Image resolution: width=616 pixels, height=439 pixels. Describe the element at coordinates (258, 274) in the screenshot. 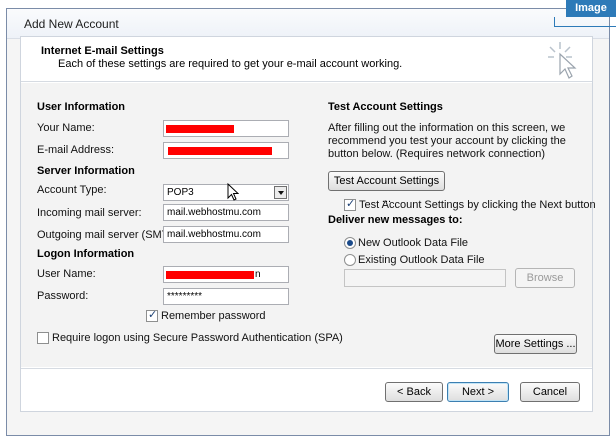

I see `username-visible-suffix: n` at that location.